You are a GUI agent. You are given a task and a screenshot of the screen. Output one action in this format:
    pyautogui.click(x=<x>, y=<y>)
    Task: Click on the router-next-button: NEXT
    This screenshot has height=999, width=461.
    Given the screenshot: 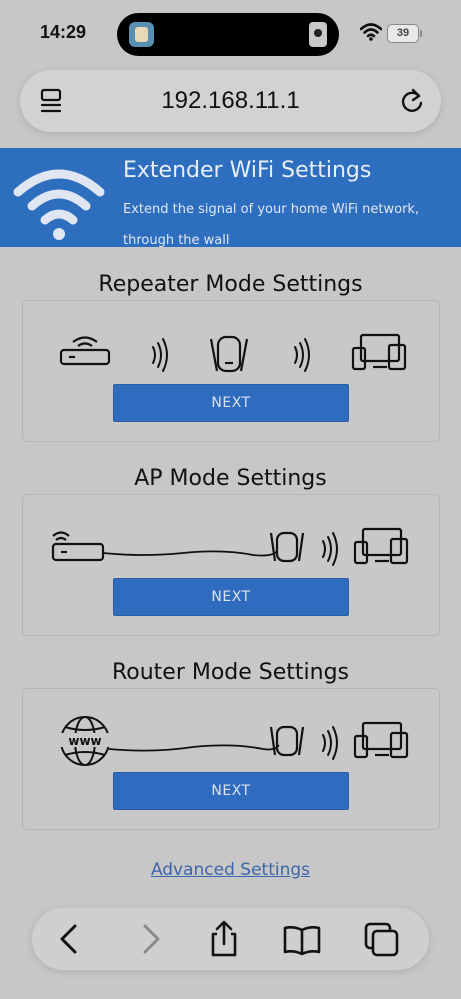 What is the action you would take?
    pyautogui.click(x=231, y=791)
    